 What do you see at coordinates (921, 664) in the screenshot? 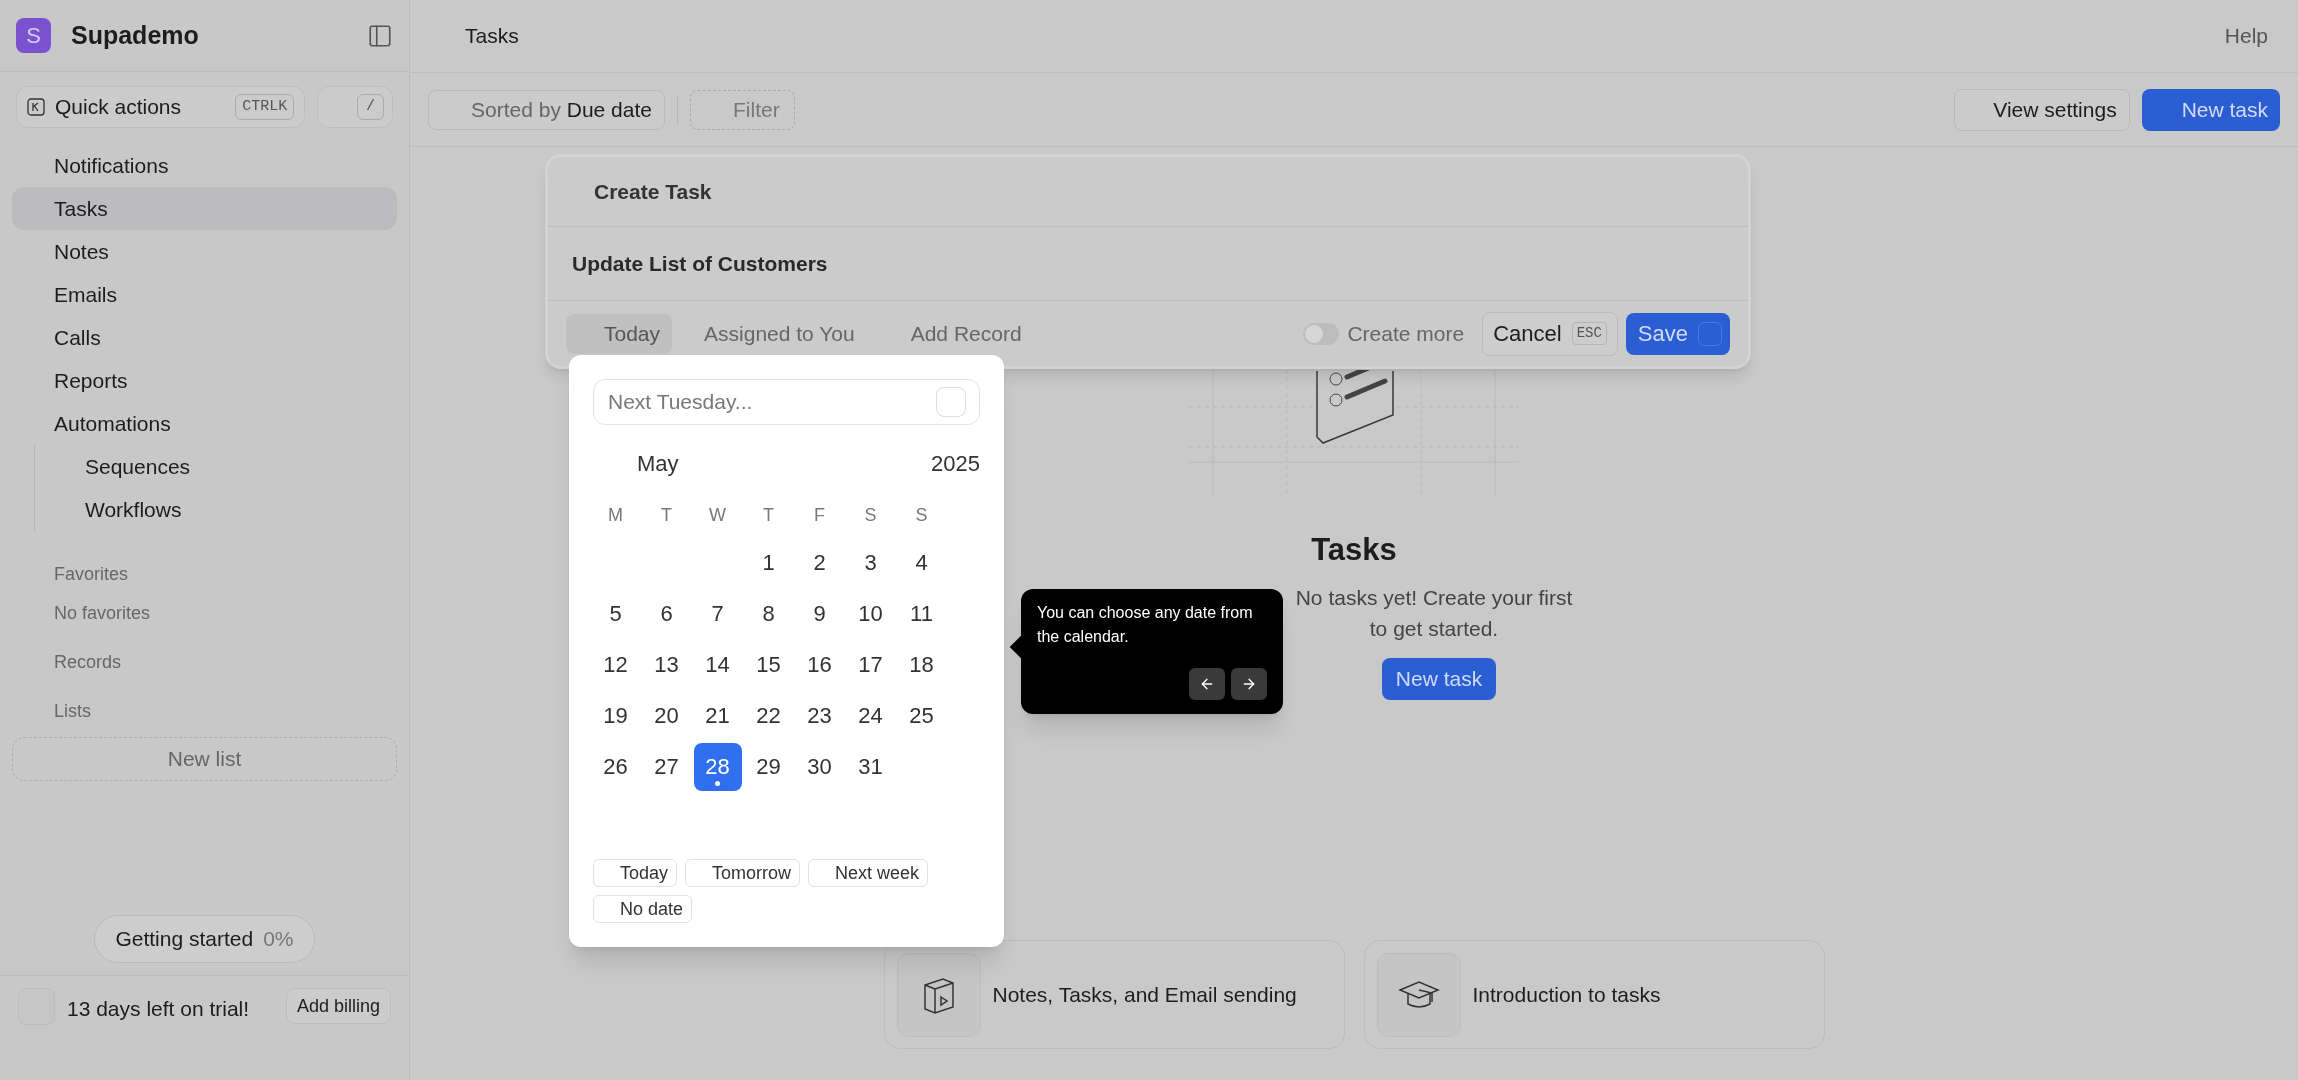
I see `calendar-day: 18` at bounding box center [921, 664].